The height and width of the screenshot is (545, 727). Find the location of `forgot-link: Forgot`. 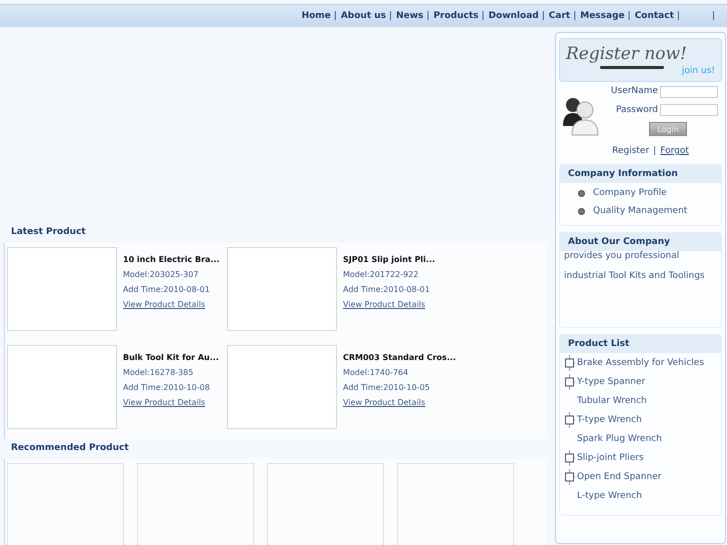

forgot-link: Forgot is located at coordinates (674, 151).